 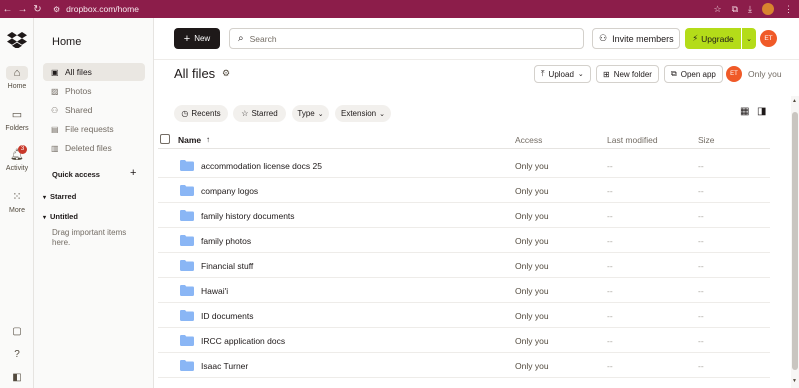 What do you see at coordinates (464, 215) in the screenshot?
I see `table-row: family history documents Only you -- --` at bounding box center [464, 215].